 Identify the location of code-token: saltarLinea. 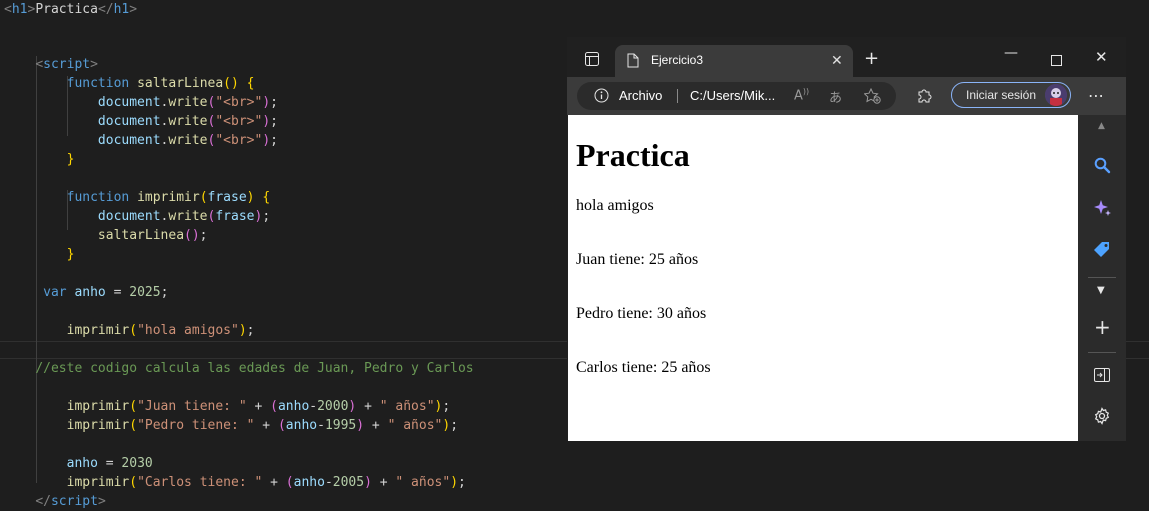
(180, 83).